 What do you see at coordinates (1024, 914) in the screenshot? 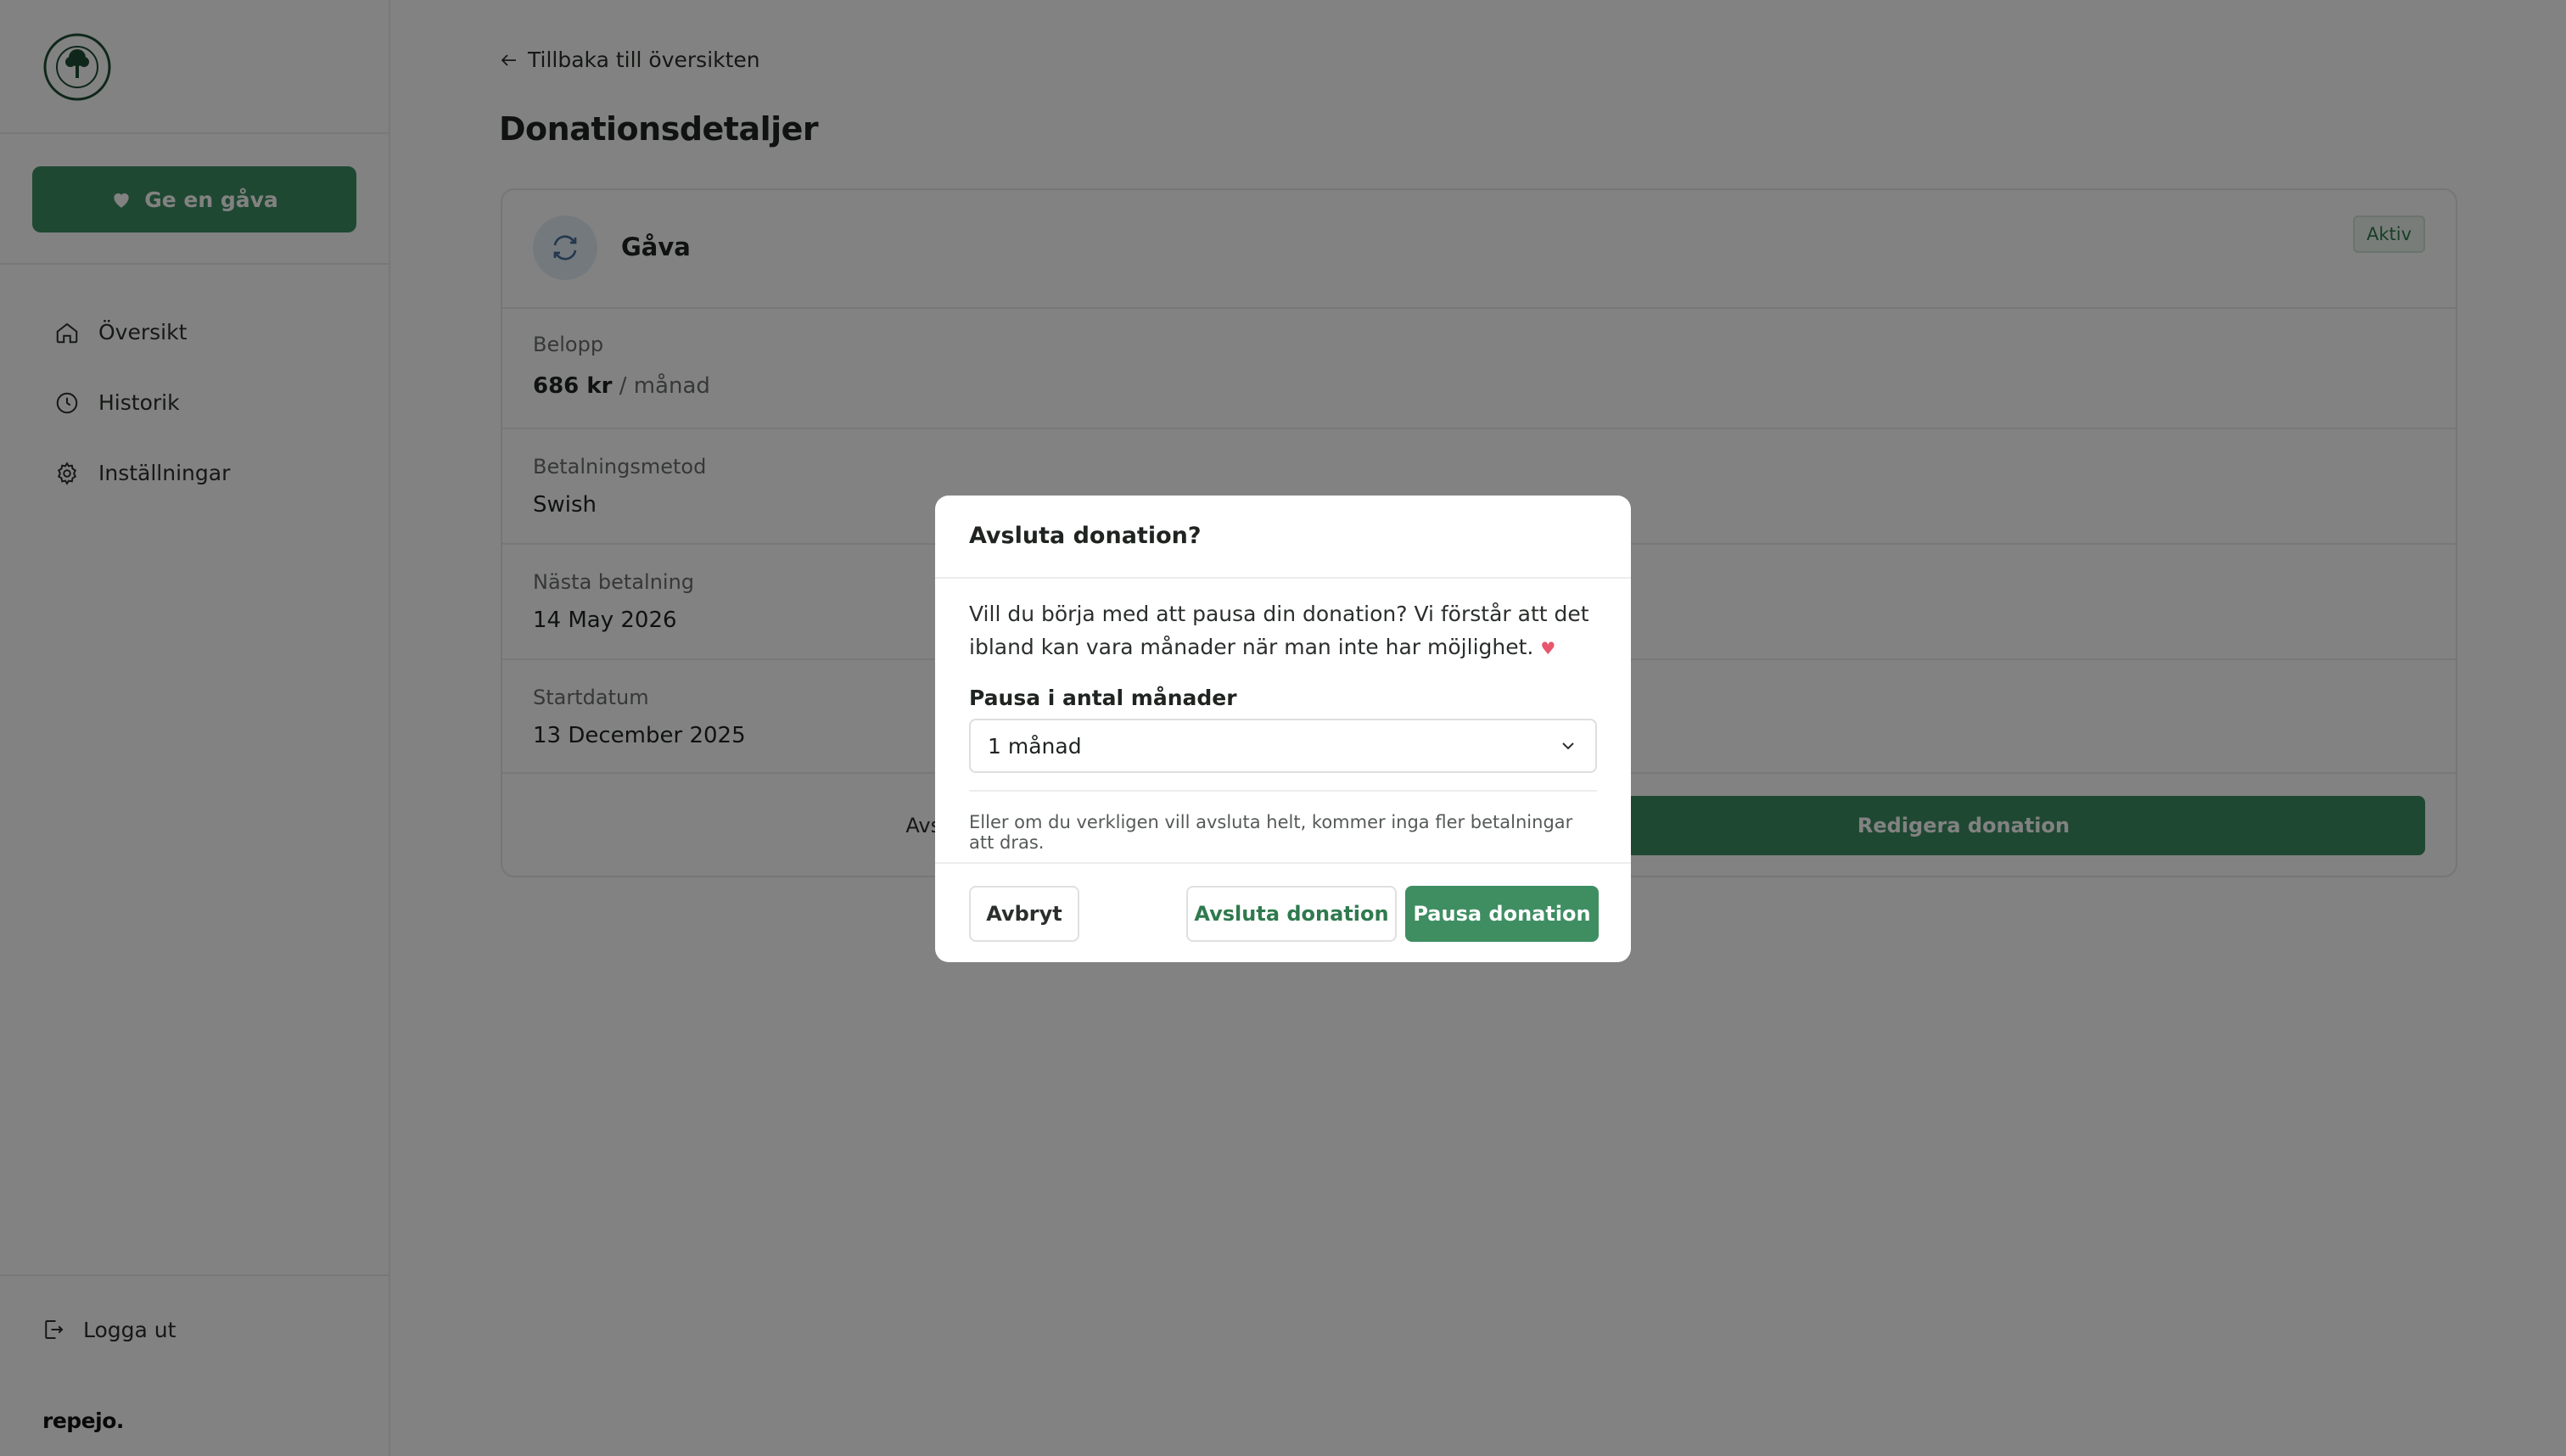
I see `cancel-button: Avbryt` at bounding box center [1024, 914].